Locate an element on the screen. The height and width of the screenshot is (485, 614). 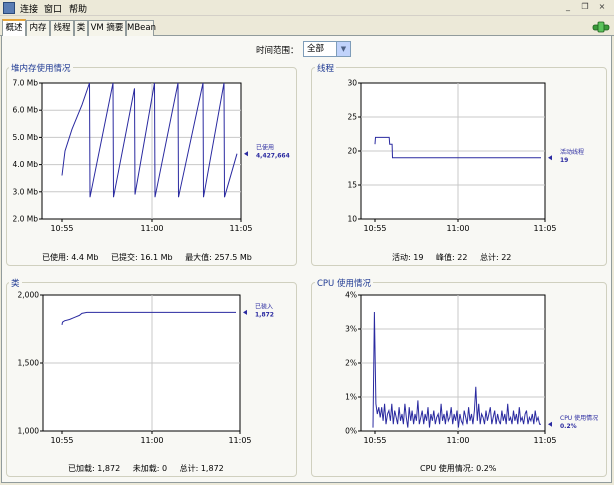
threads-legend-name: 活动线程 is located at coordinates (572, 152).